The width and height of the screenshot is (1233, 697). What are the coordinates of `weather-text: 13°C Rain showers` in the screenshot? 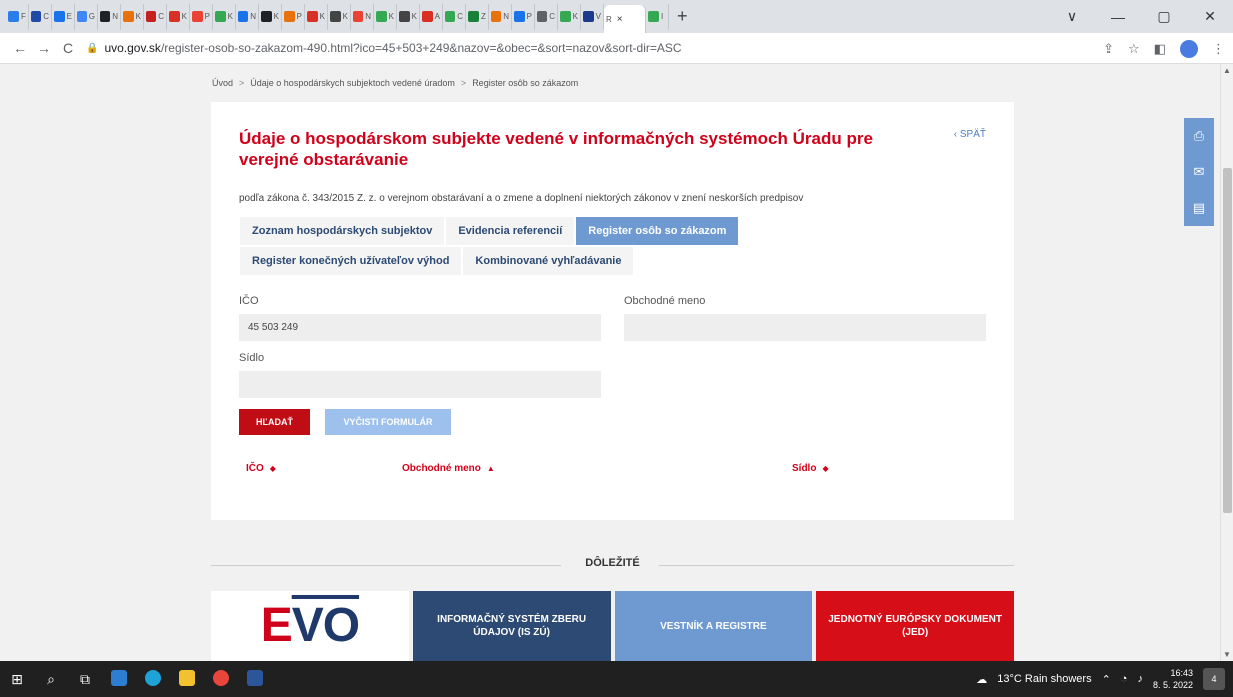 It's located at (1044, 679).